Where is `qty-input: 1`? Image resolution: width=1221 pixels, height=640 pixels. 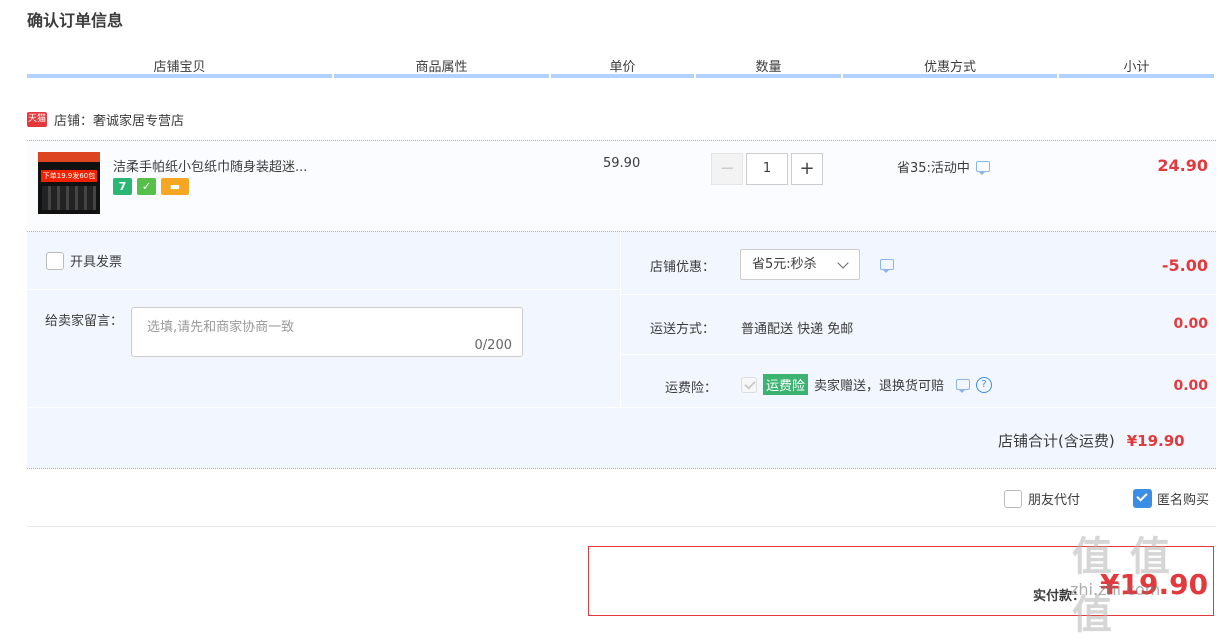
qty-input: 1 is located at coordinates (767, 169).